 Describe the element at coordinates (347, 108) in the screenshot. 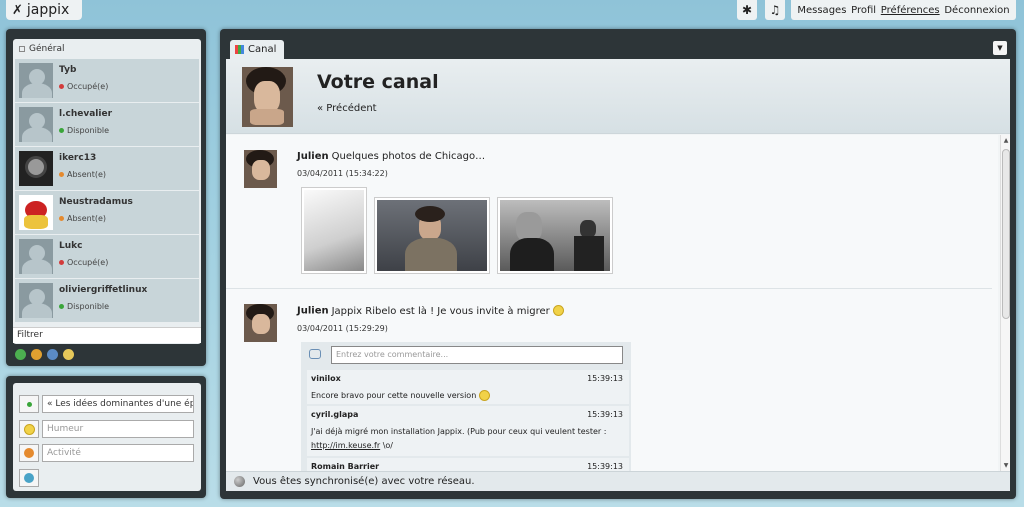

I see `previous-link: « Précédent` at that location.